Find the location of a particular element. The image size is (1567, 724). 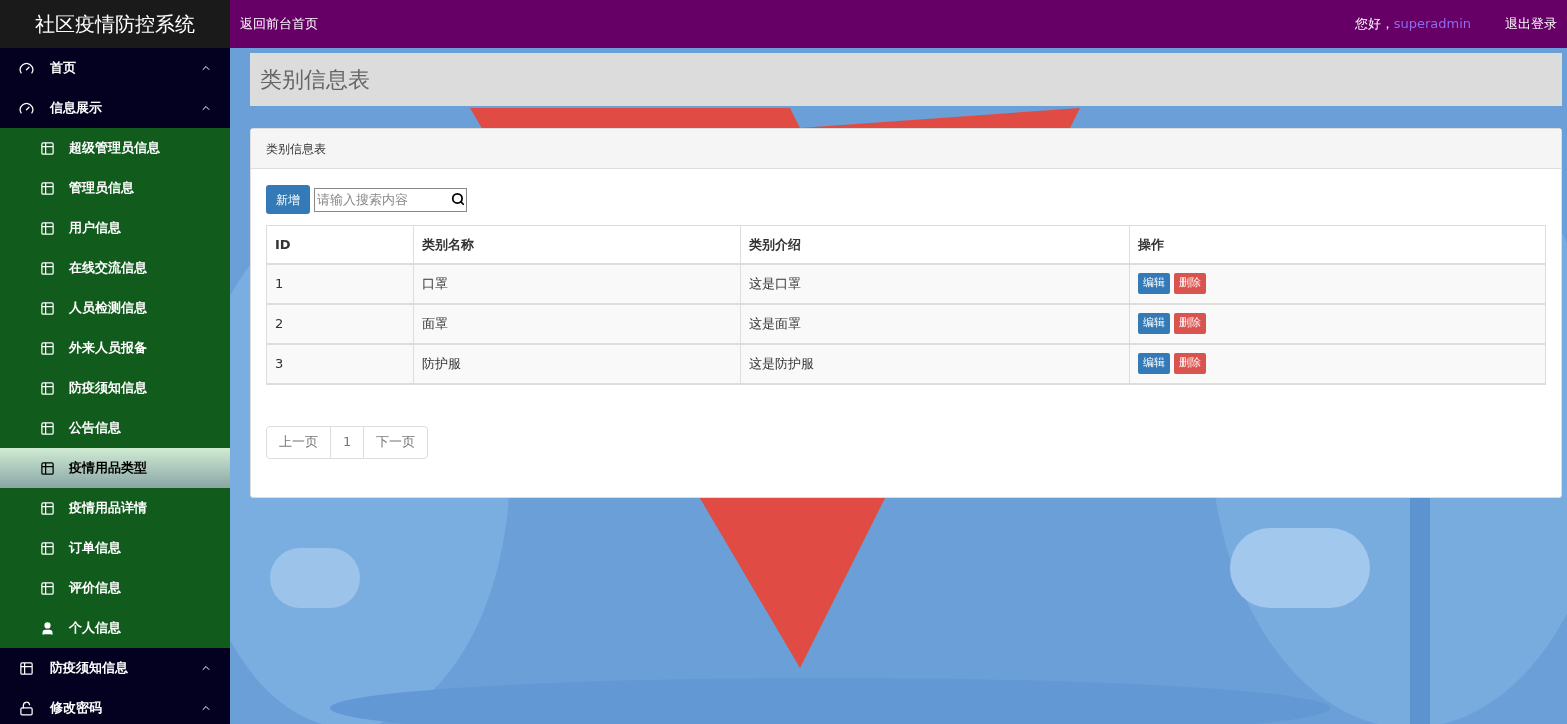

search-icon is located at coordinates (458, 199).